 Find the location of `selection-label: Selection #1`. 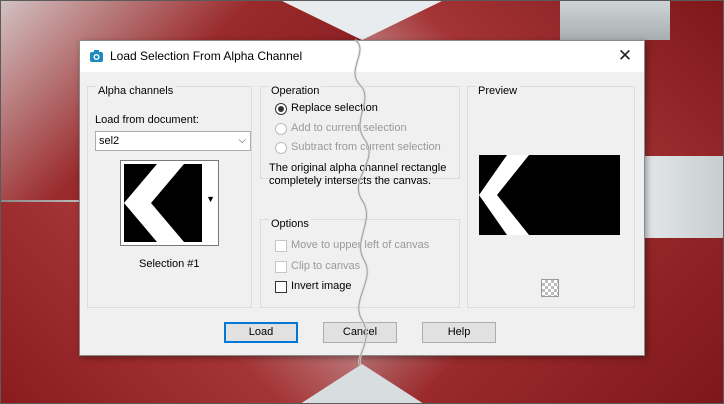

selection-label: Selection #1 is located at coordinates (169, 264).